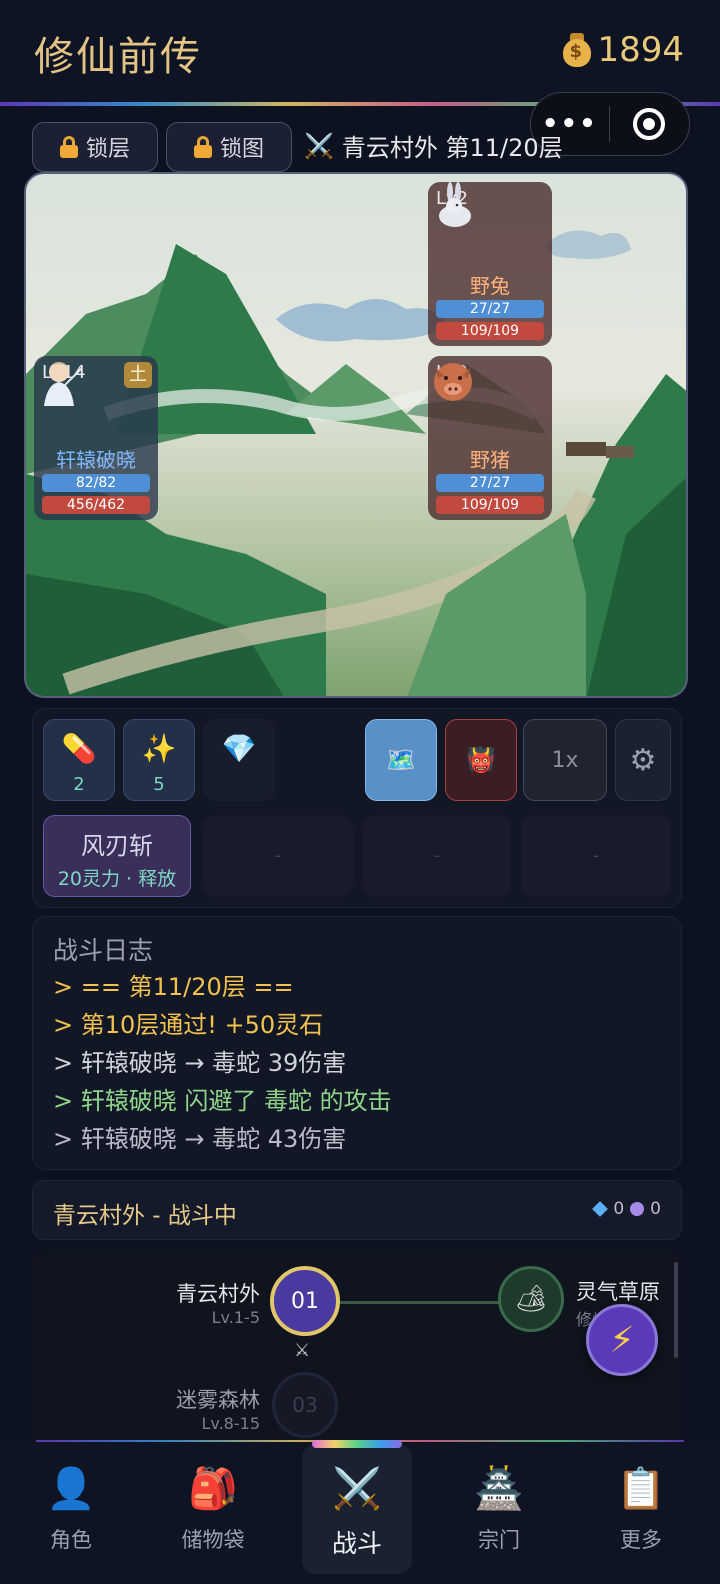  Describe the element at coordinates (138, 375) in the screenshot. I see `element-badge: 土` at that location.